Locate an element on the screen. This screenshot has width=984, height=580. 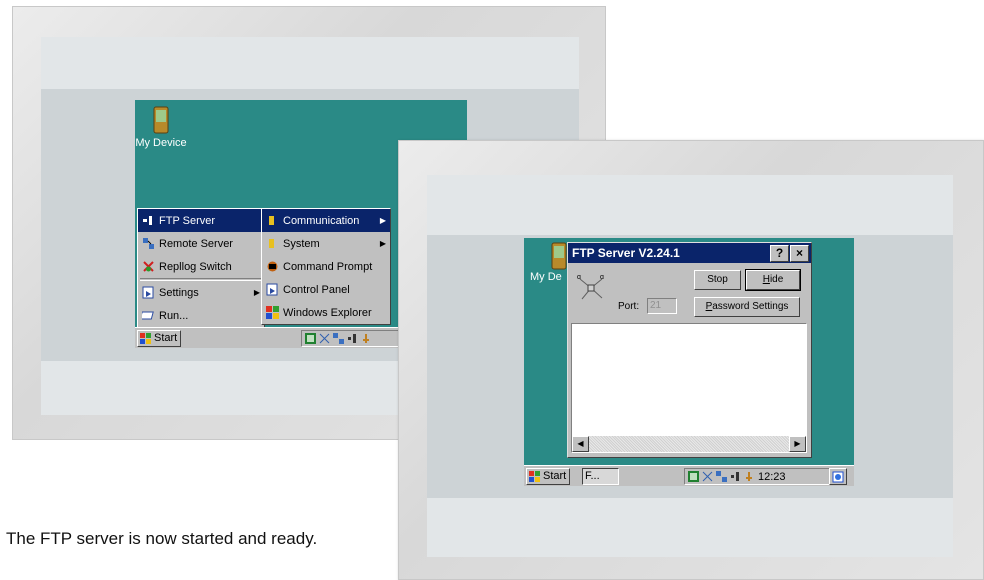
stop-label: Stop is located at coordinates (717, 279).